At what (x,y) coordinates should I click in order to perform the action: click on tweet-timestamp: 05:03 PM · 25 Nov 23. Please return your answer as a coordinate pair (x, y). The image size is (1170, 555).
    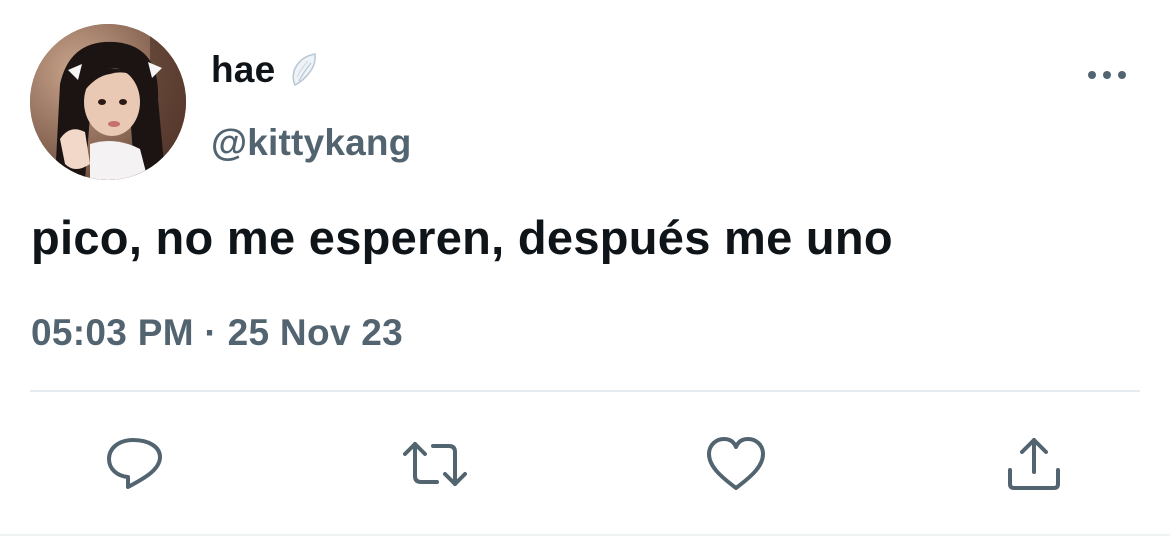
    Looking at the image, I should click on (217, 333).